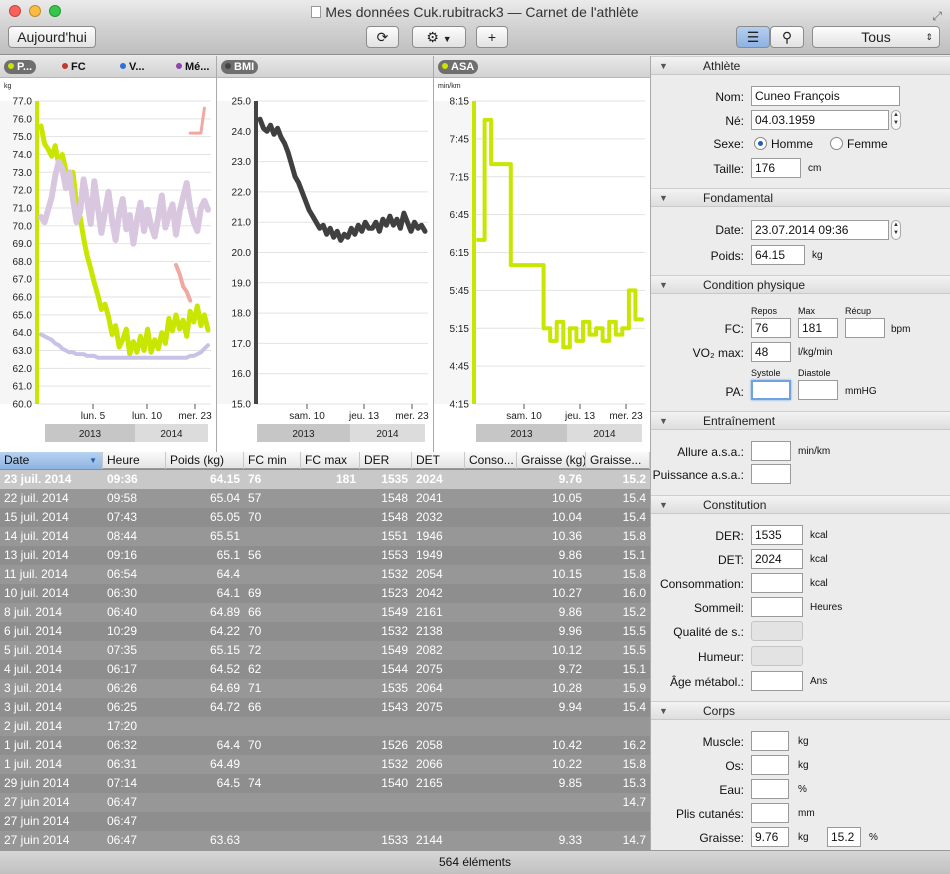 The image size is (950, 874). I want to click on table-cell: 23 juil. 2014, so click(38, 479).